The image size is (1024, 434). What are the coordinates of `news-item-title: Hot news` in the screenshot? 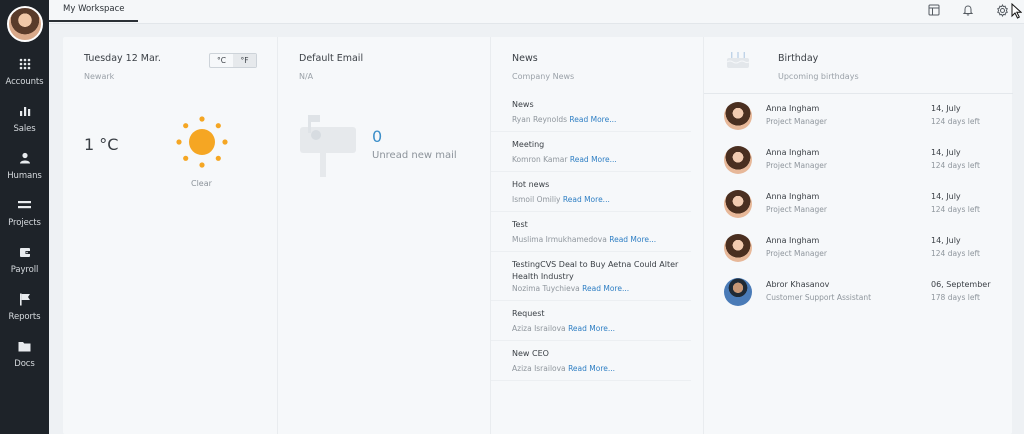 It's located at (531, 184).